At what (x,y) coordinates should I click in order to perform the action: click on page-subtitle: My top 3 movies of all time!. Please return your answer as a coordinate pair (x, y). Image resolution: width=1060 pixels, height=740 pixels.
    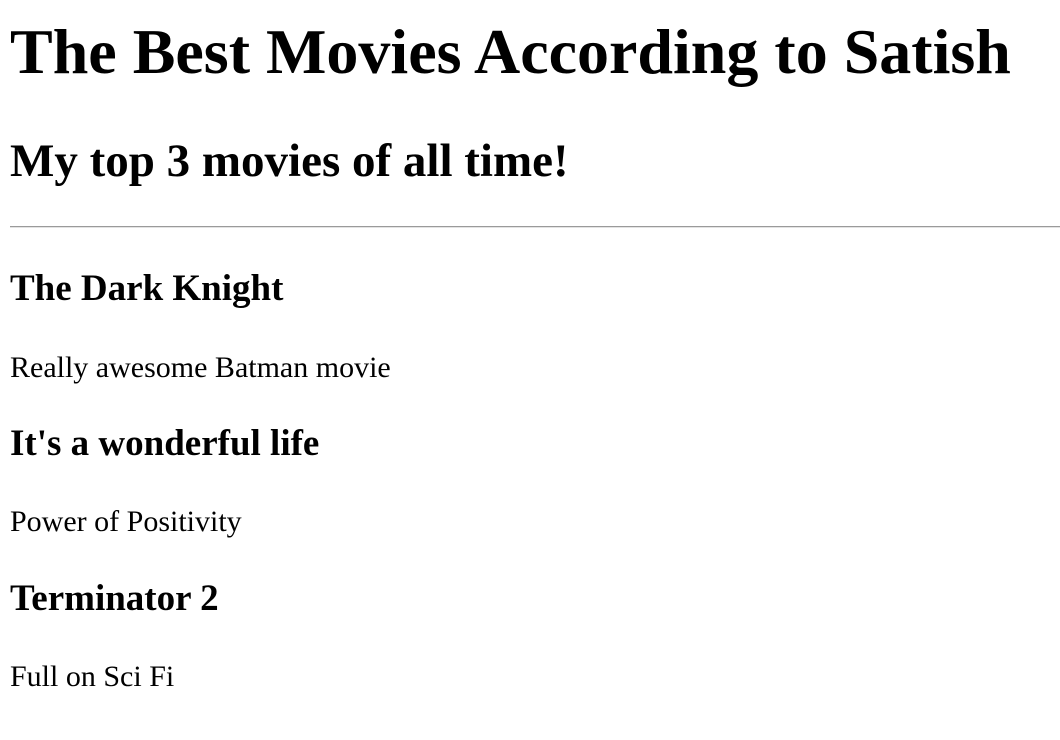
    Looking at the image, I should click on (289, 161).